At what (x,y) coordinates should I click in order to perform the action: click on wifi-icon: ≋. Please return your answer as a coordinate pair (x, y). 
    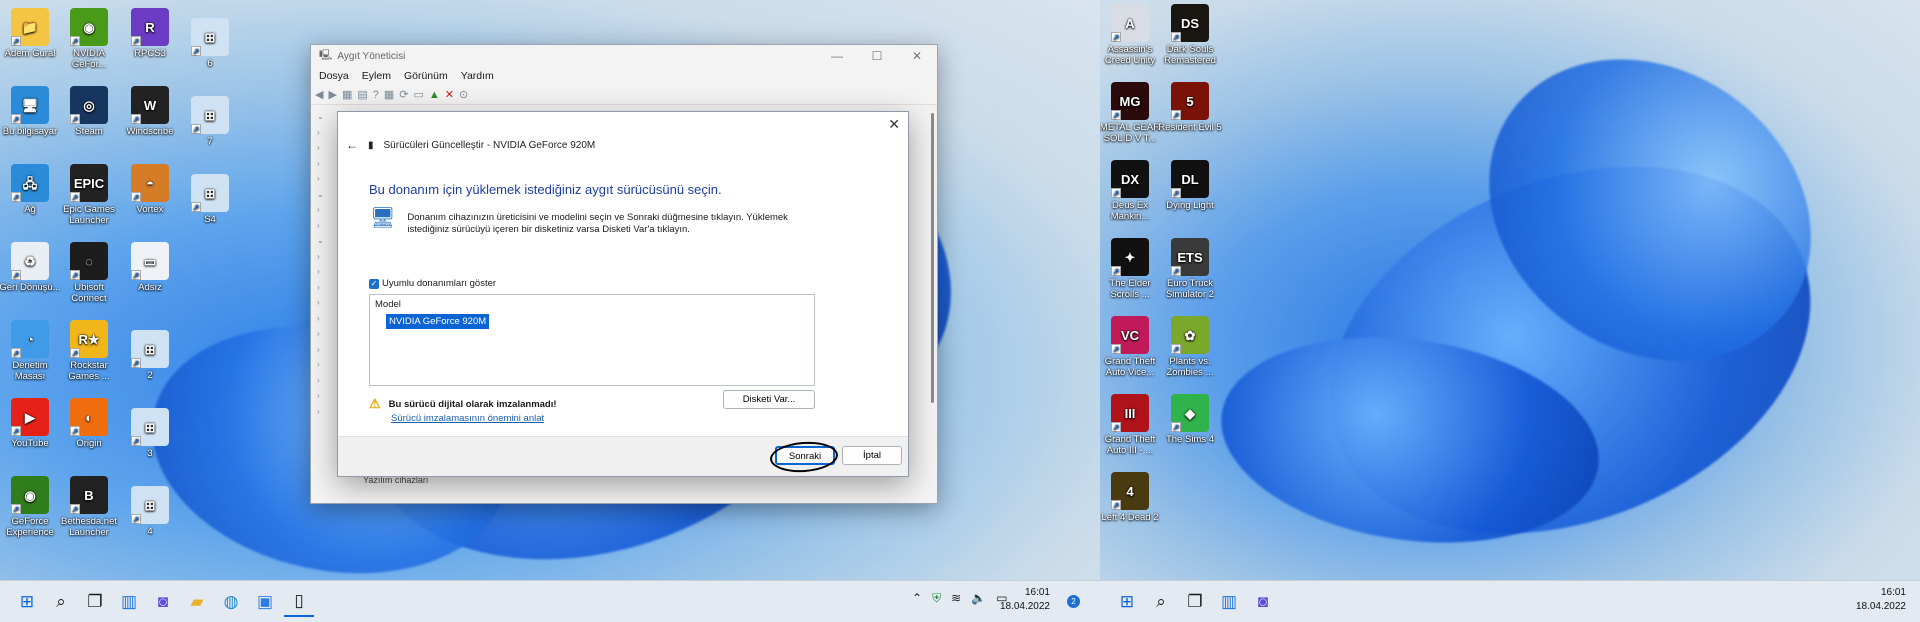
    Looking at the image, I should click on (956, 598).